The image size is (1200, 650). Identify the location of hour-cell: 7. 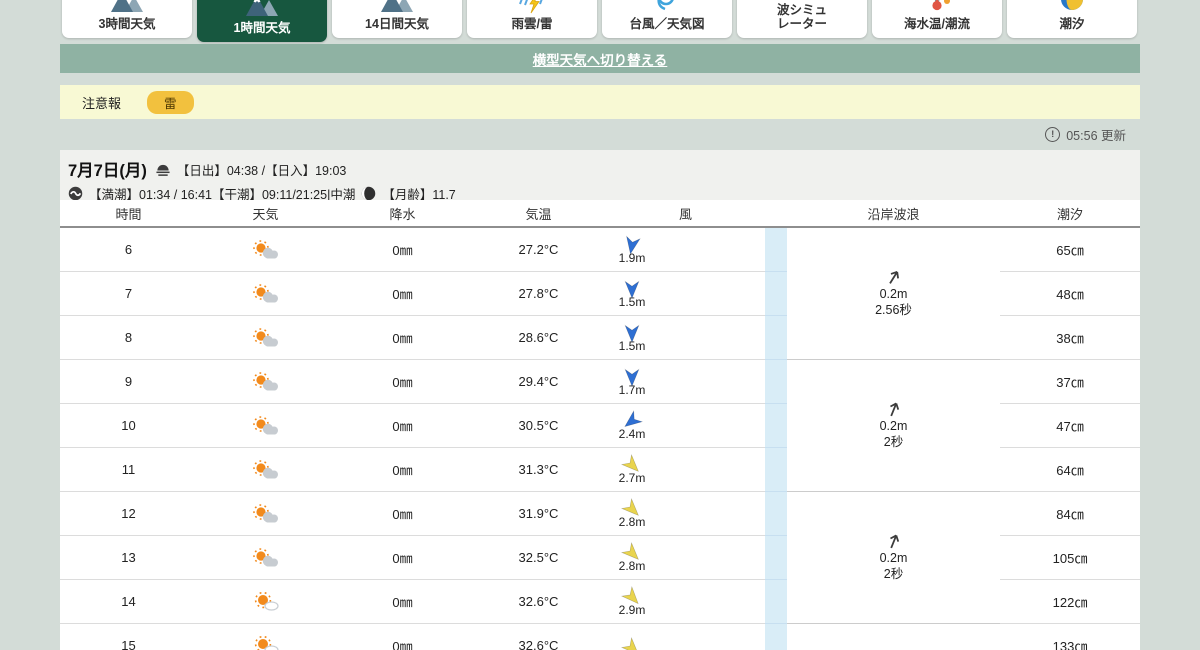
(128, 293).